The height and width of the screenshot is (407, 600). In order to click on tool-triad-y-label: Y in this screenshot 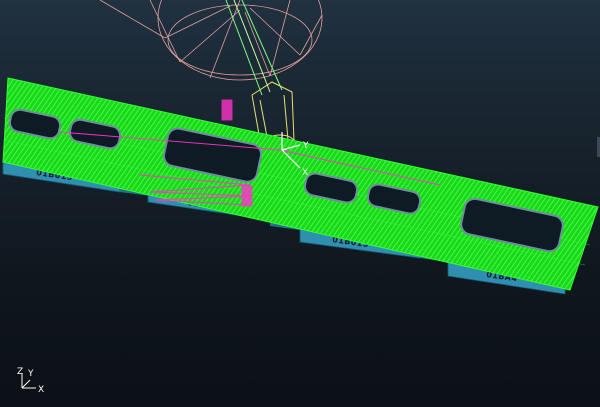, I will do `click(305, 146)`.